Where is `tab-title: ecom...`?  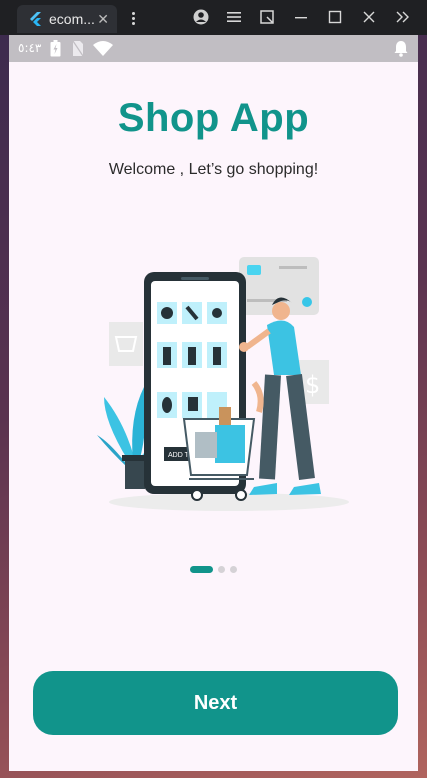
tab-title: ecom... is located at coordinates (72, 19).